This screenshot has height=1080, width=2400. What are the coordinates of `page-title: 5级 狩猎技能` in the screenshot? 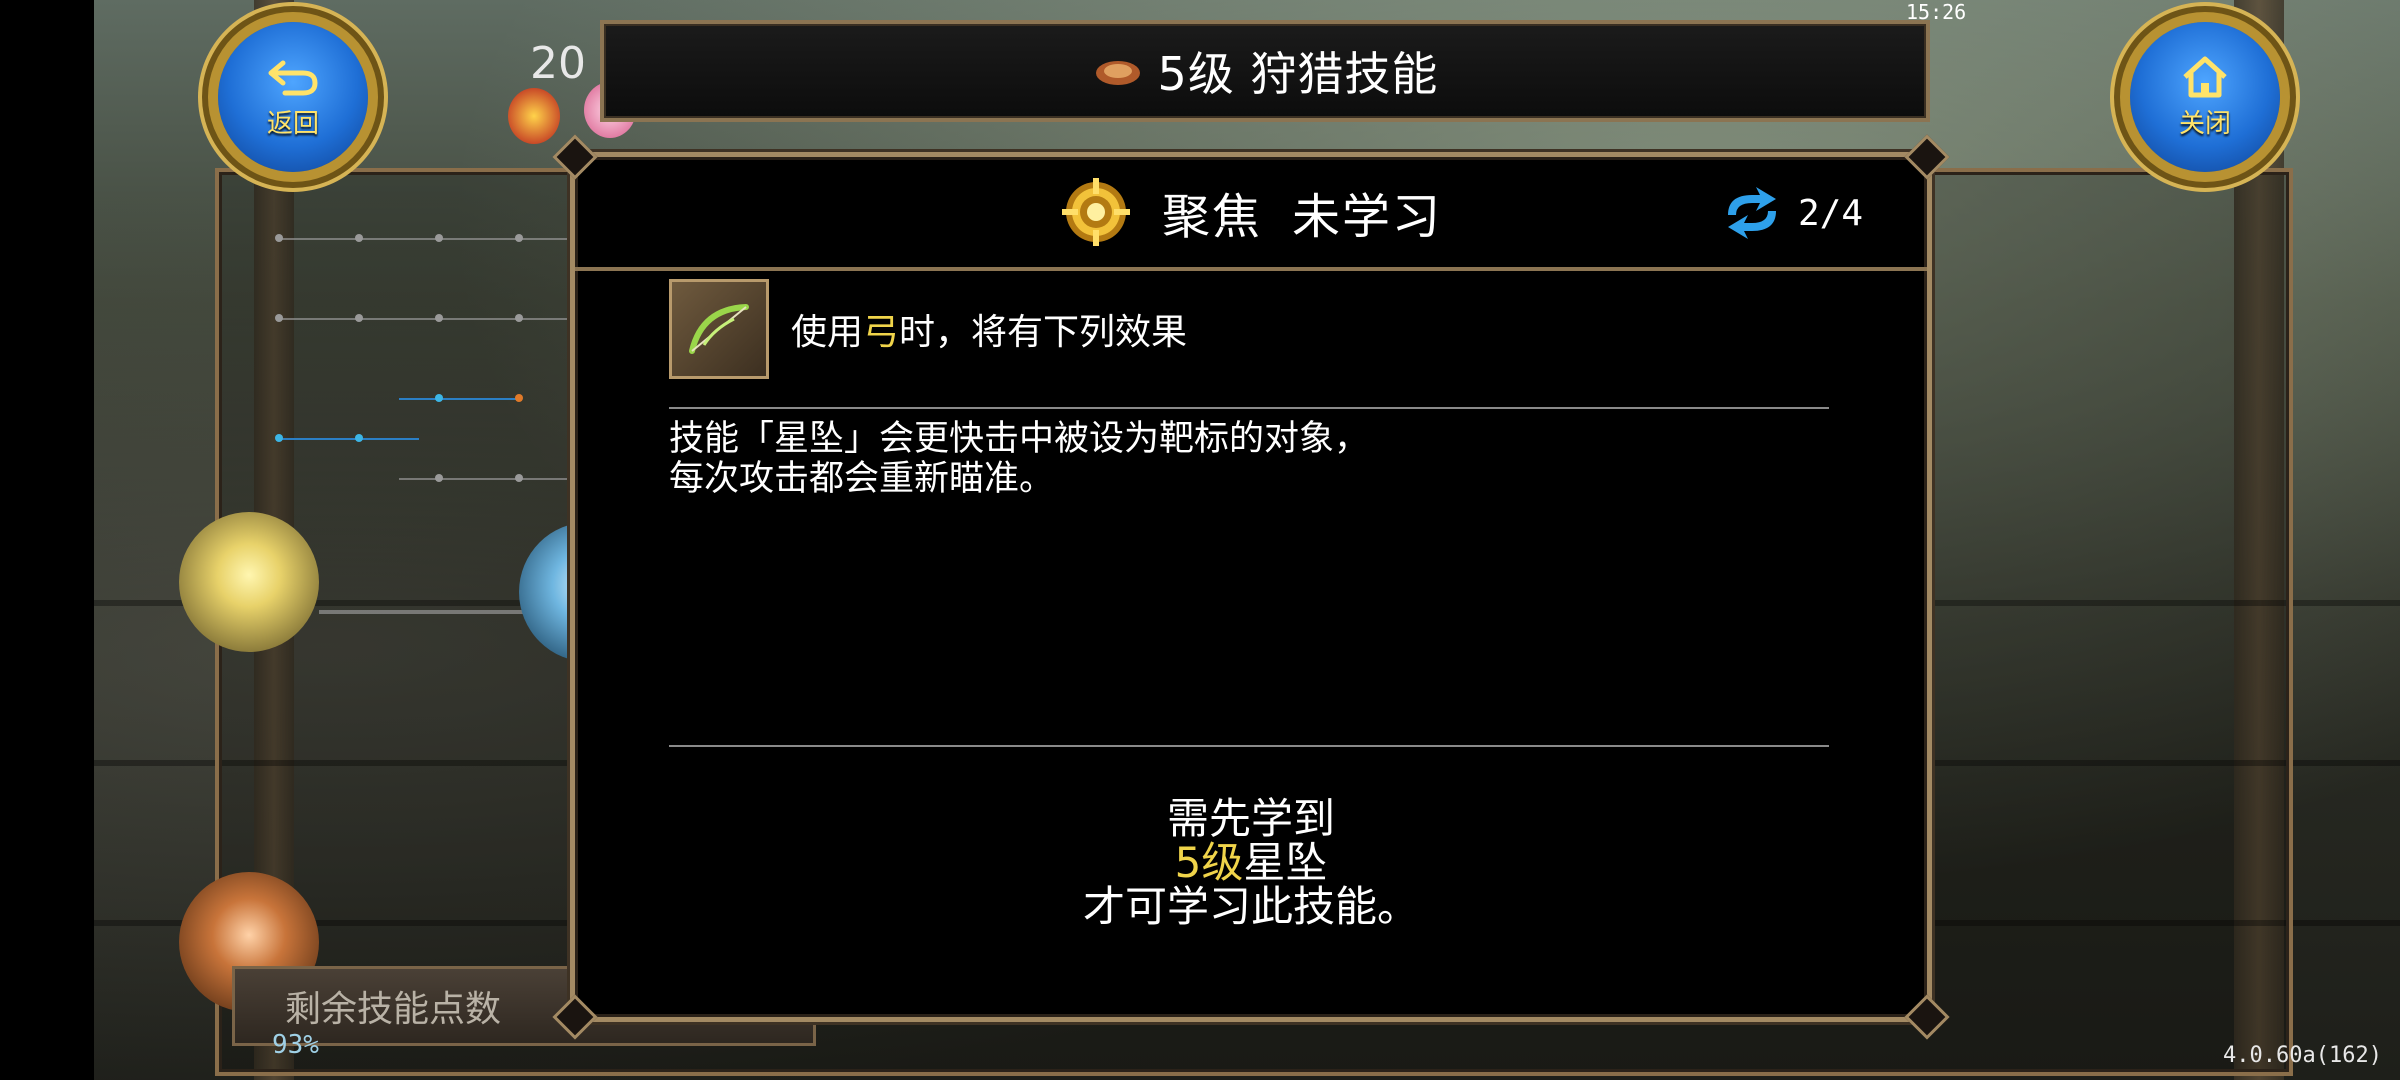 It's located at (1298, 74).